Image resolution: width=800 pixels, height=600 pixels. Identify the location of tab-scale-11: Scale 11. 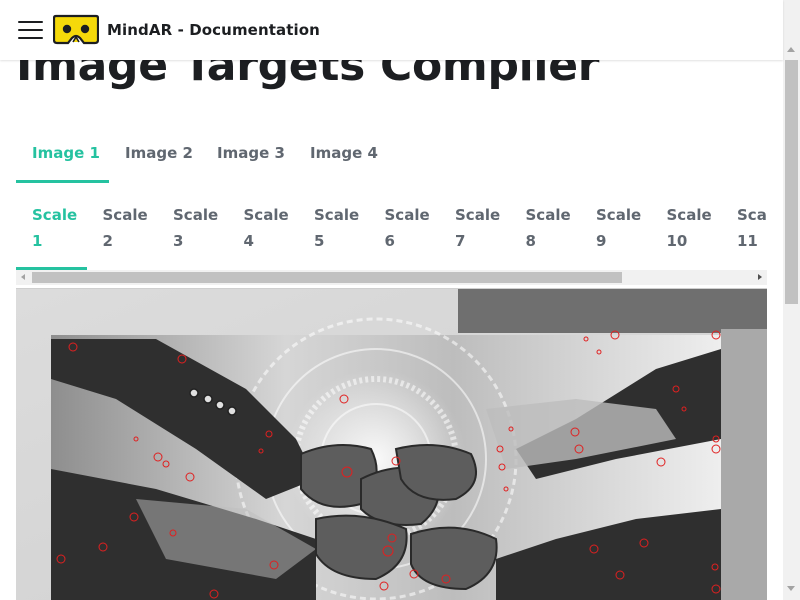
(744, 233).